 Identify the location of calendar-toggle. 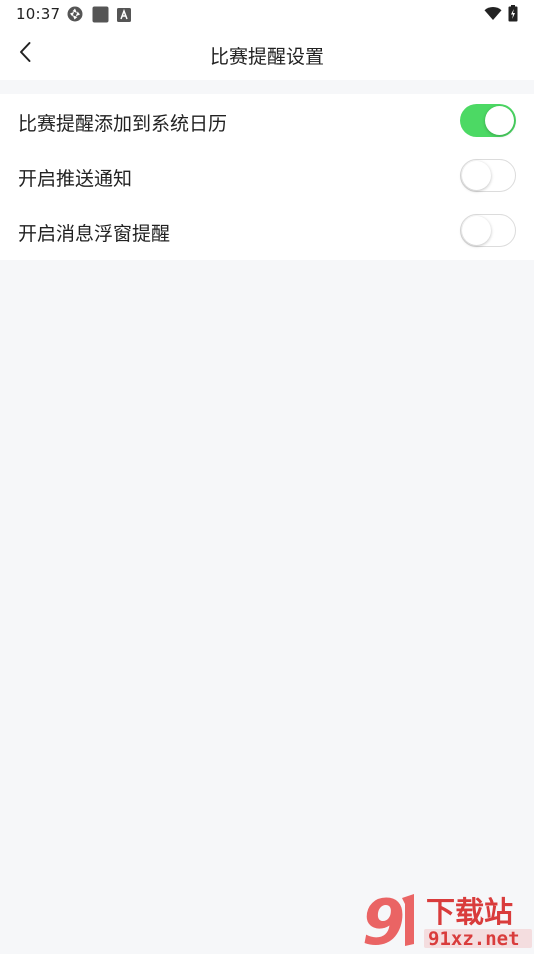
(488, 120).